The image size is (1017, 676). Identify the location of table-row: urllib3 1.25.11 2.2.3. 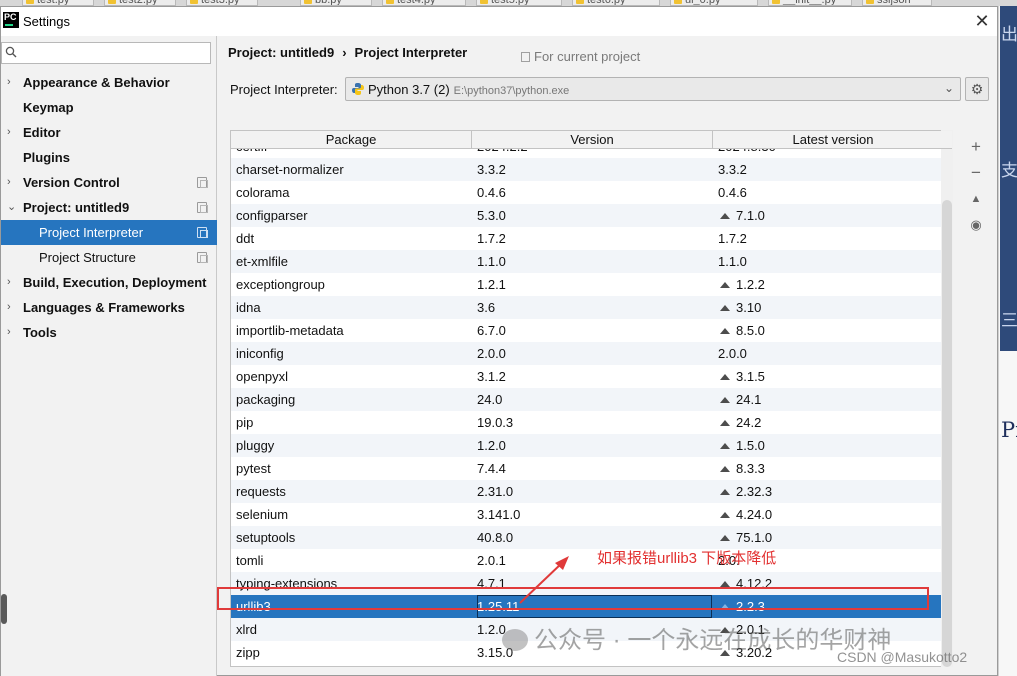
(591, 606).